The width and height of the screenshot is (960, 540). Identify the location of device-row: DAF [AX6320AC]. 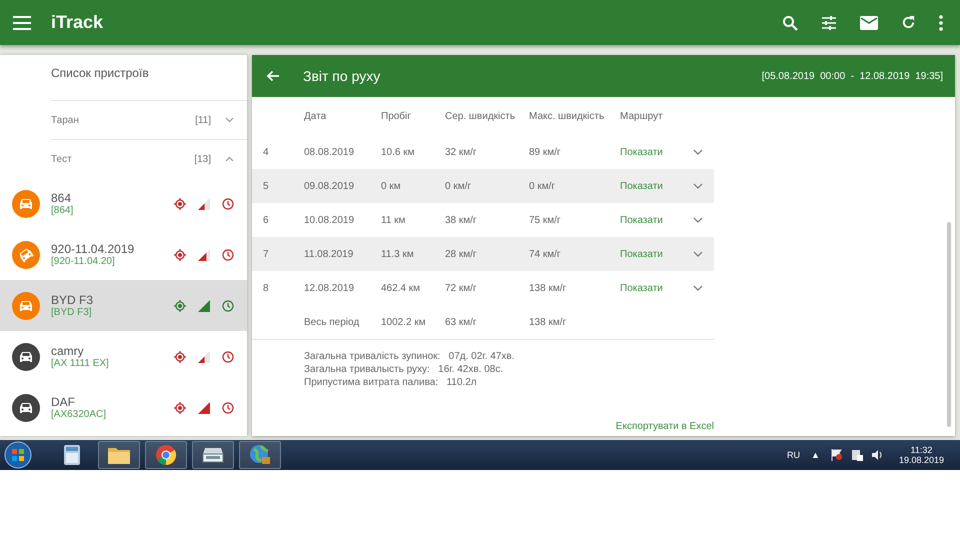
(123, 407).